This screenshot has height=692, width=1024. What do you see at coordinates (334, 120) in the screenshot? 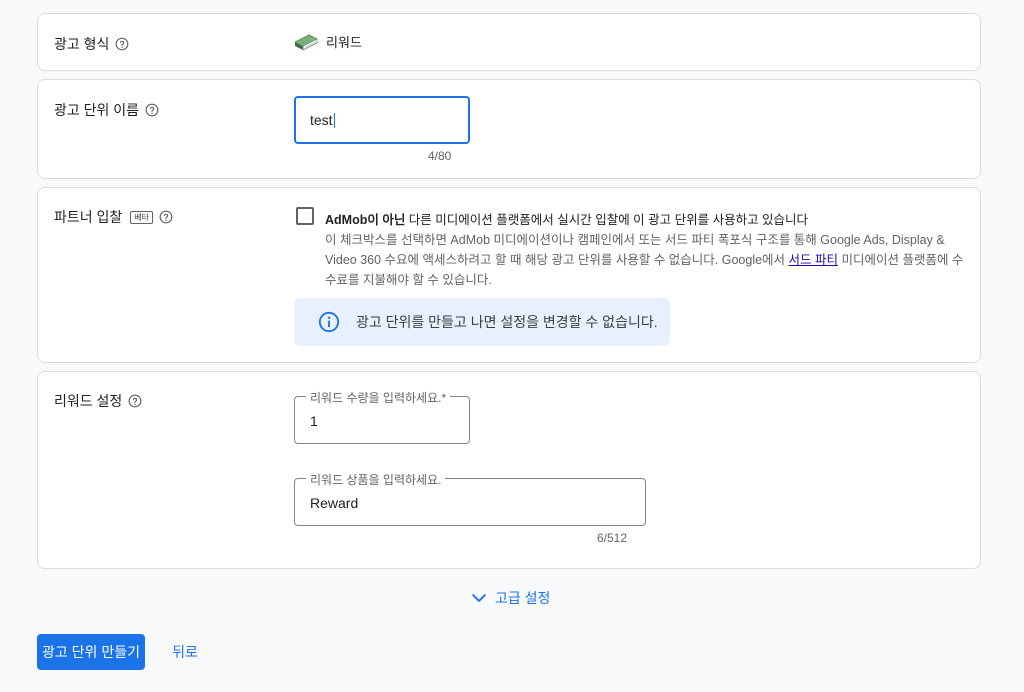
I see `text-caret` at bounding box center [334, 120].